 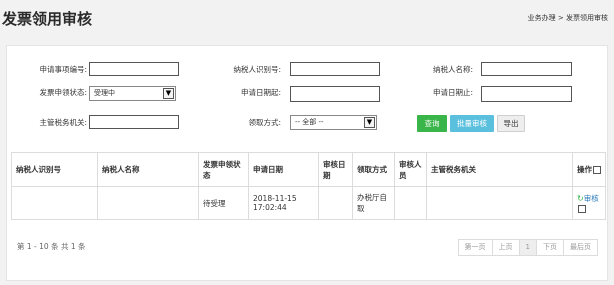 I want to click on status-select: 受理中 ▼, so click(x=132, y=93).